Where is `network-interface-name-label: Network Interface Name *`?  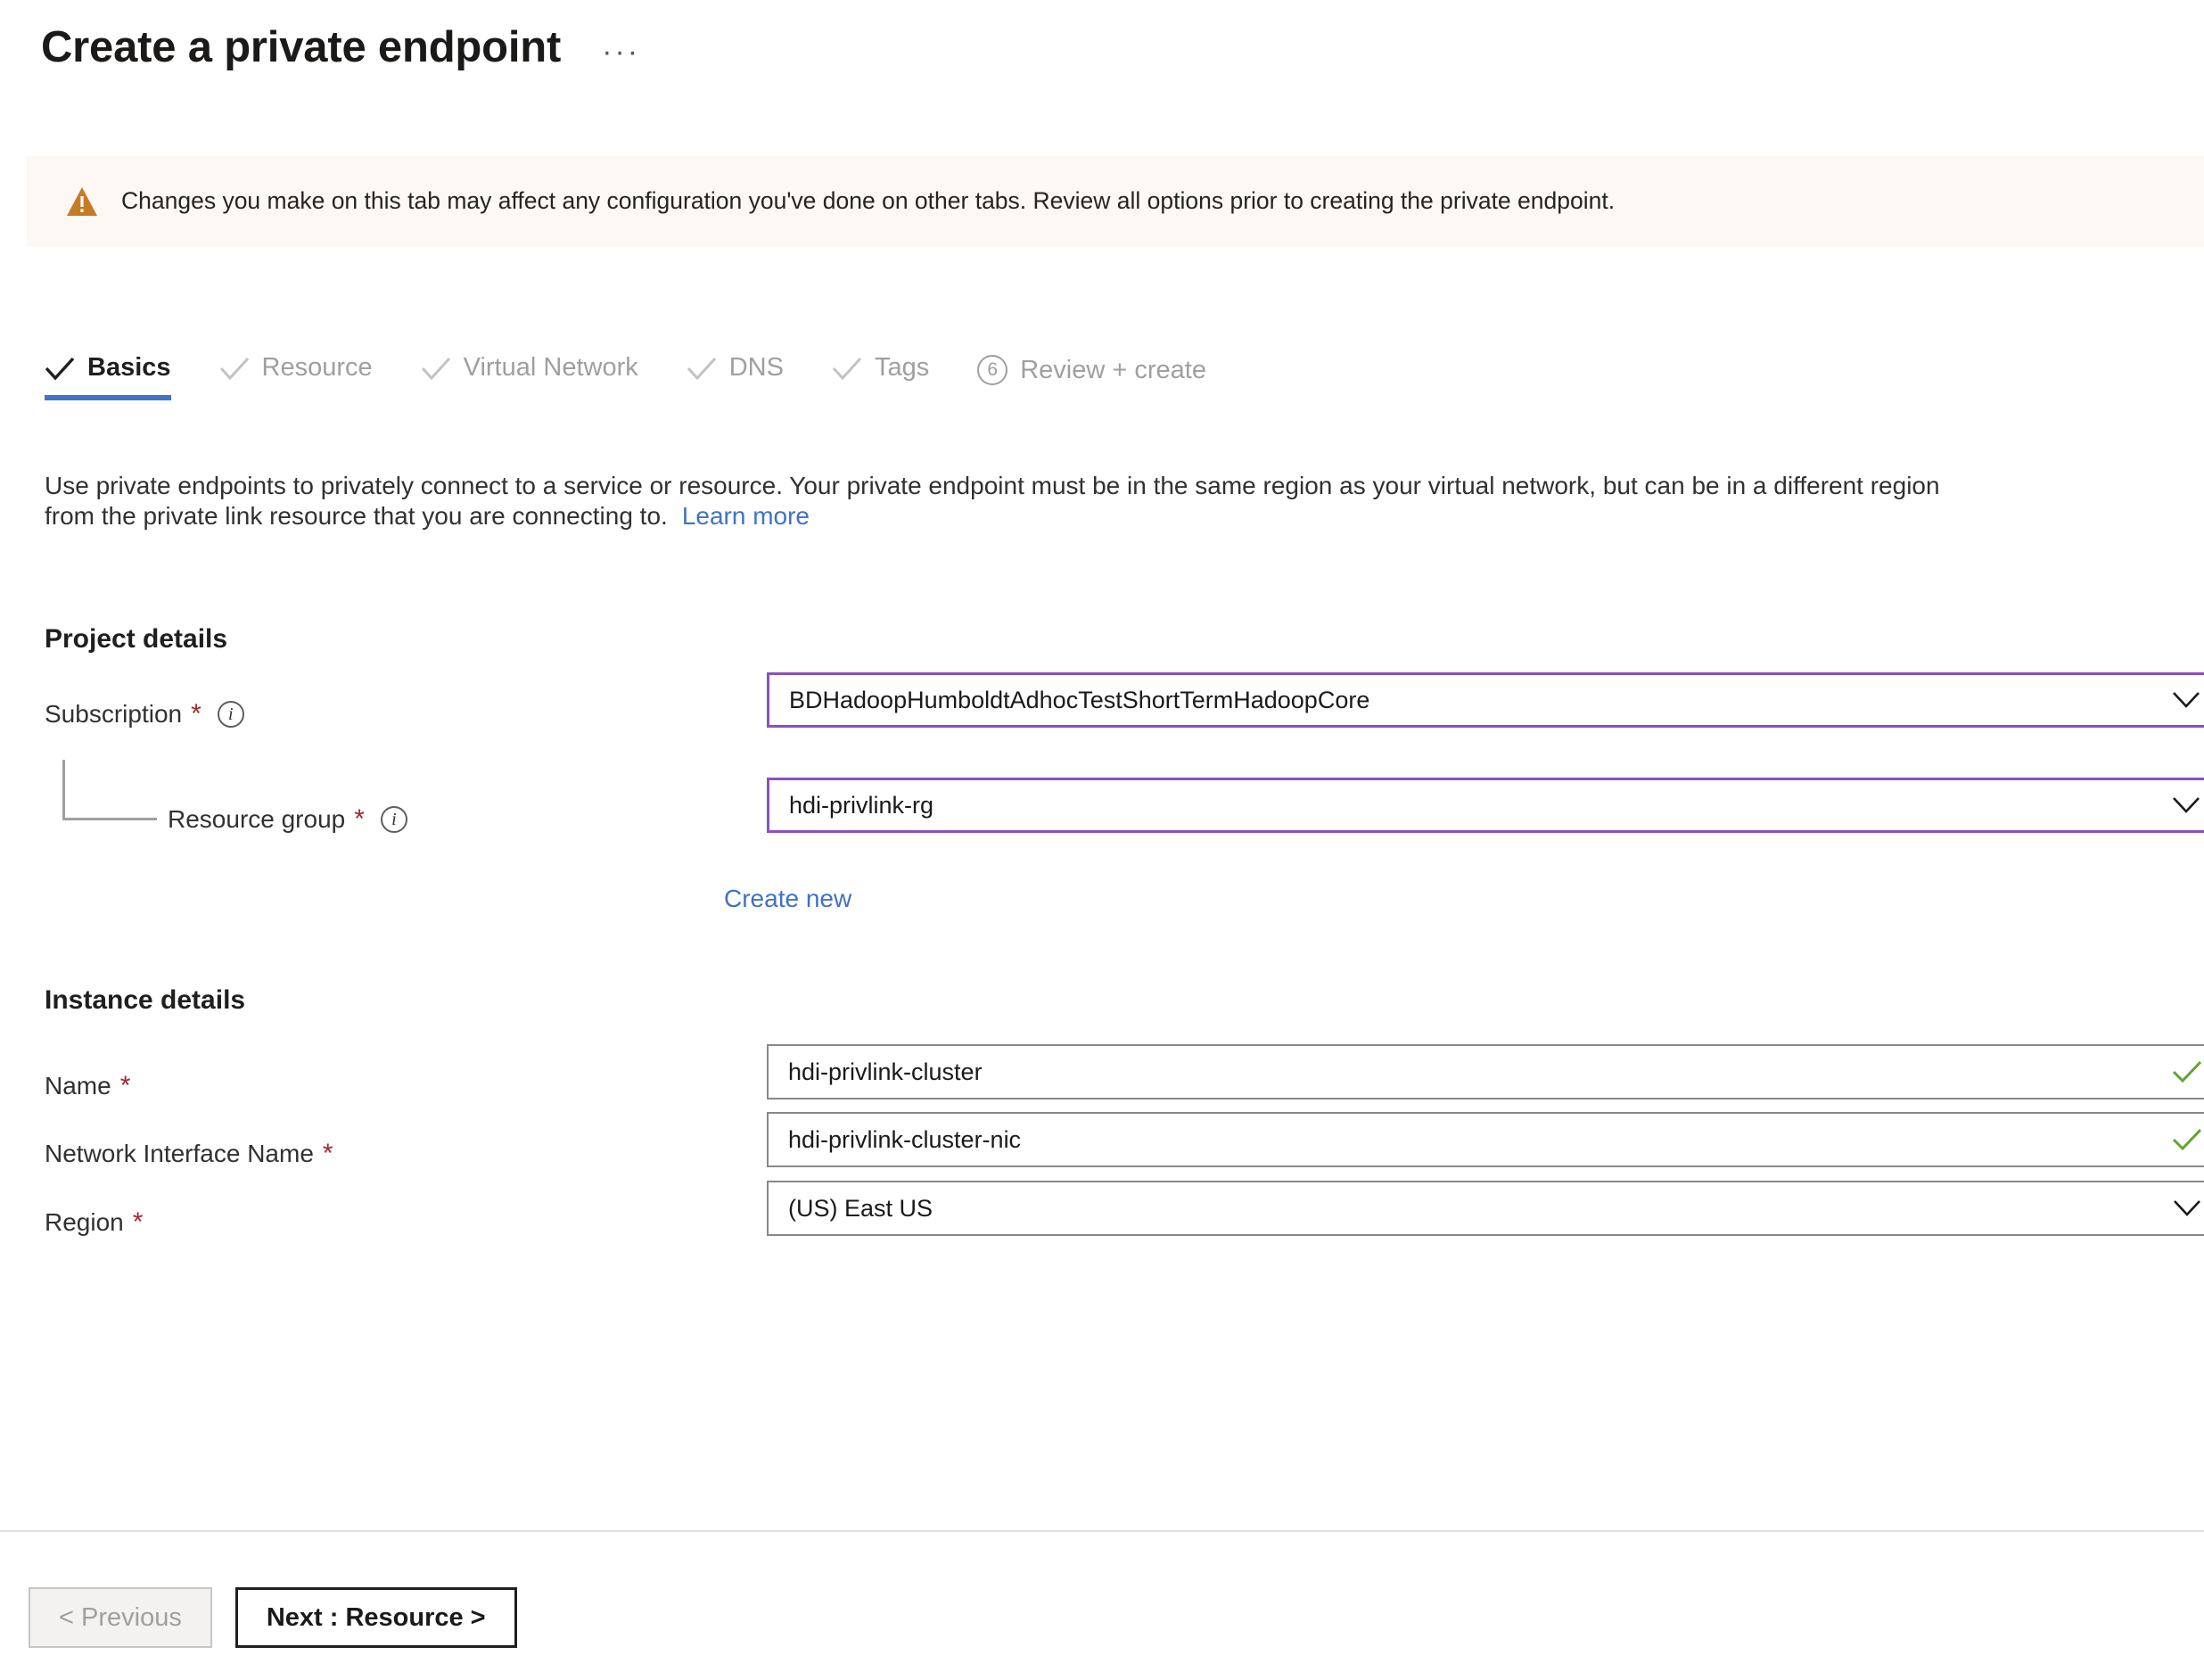 network-interface-name-label: Network Interface Name * is located at coordinates (189, 1154).